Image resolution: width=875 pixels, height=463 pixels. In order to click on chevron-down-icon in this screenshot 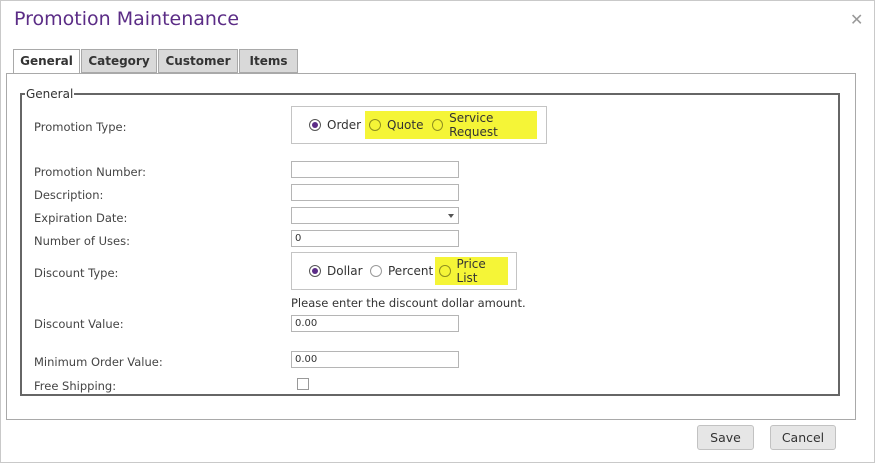, I will do `click(451, 216)`.